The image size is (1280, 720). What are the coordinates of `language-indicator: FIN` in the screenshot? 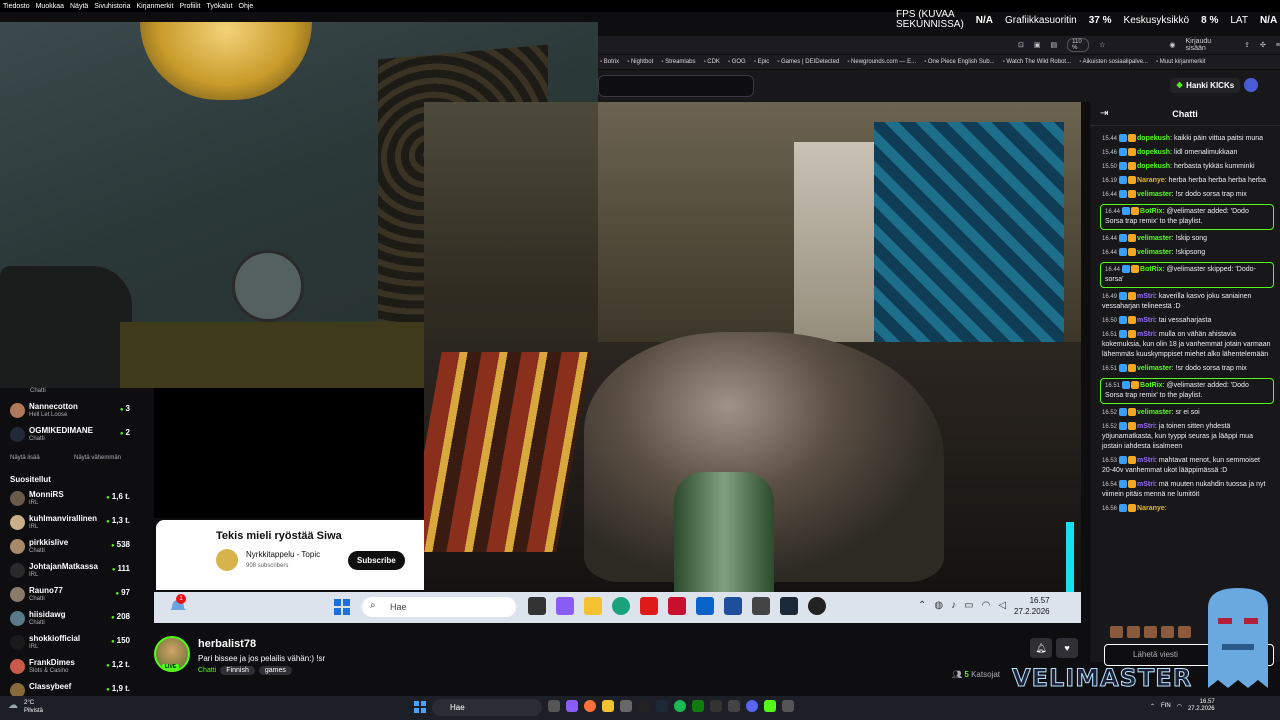 It's located at (1166, 706).